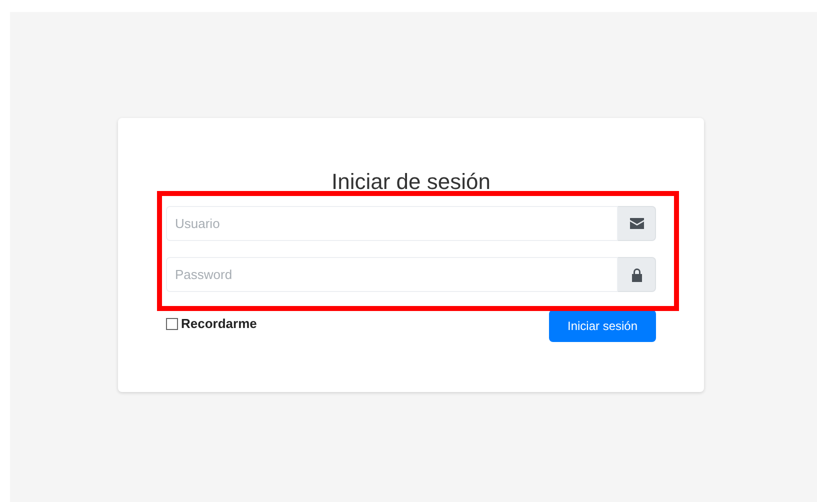 This screenshot has width=817, height=502. I want to click on remember-label: Recordarme, so click(219, 324).